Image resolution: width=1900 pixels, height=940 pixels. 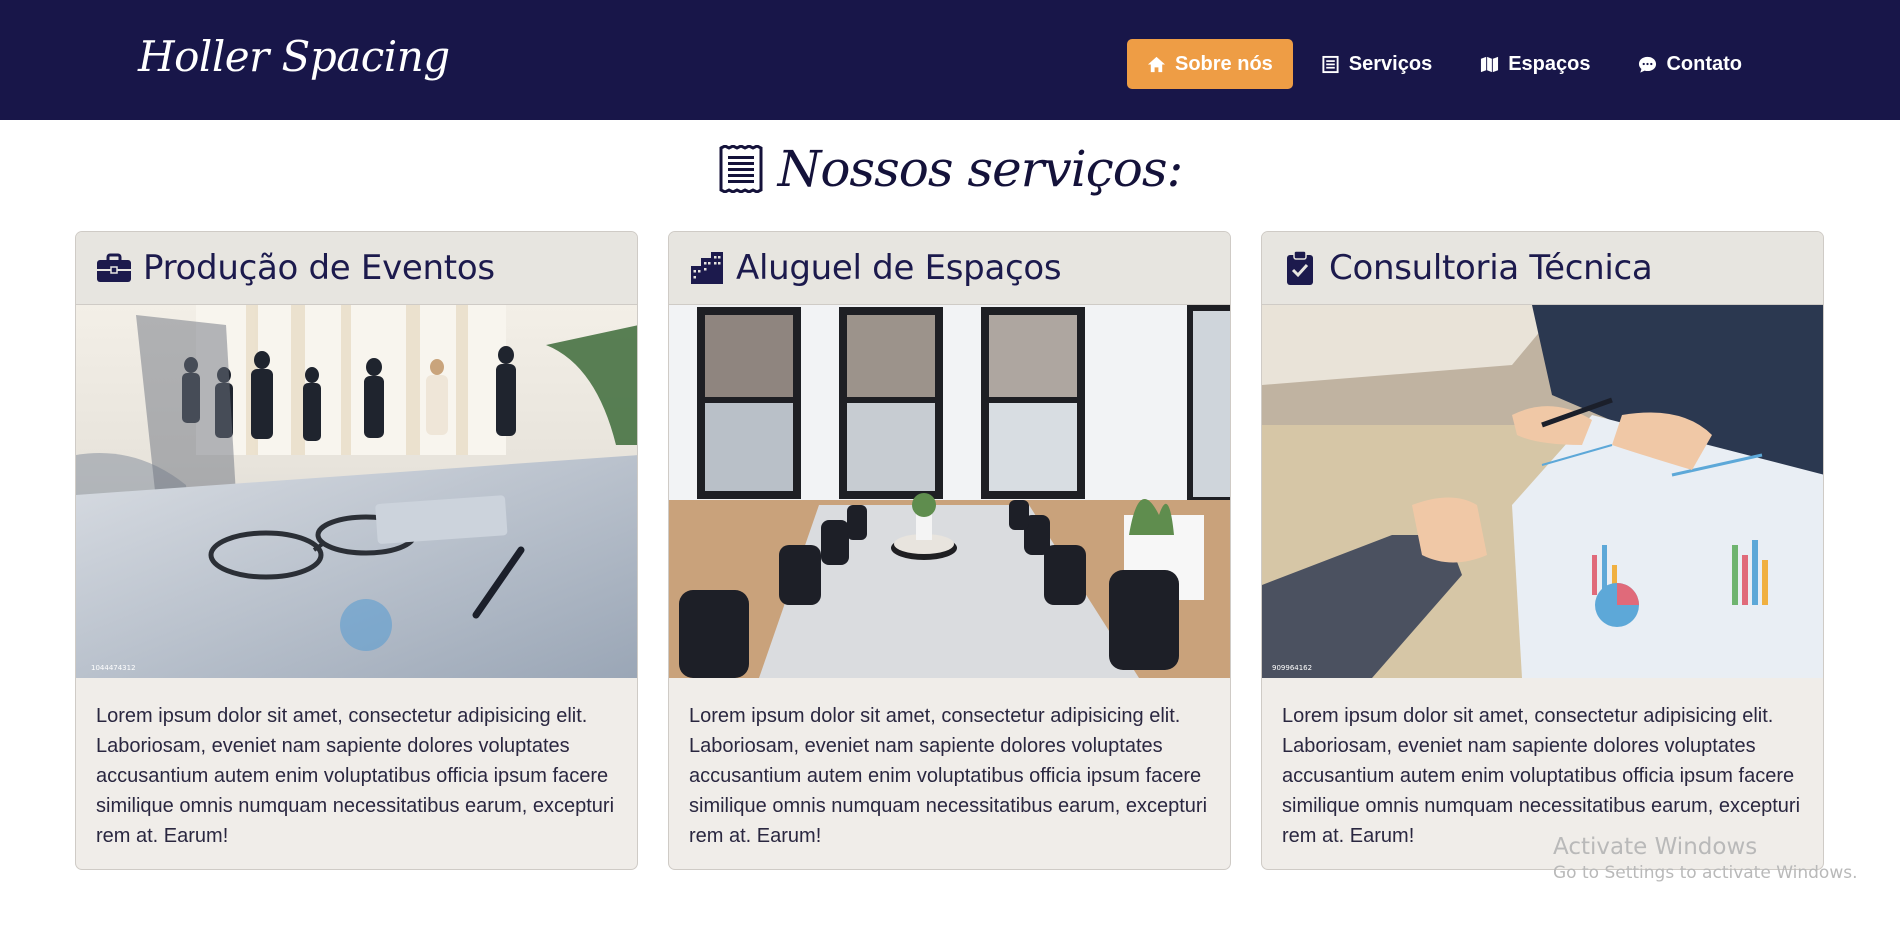 What do you see at coordinates (1489, 64) in the screenshot?
I see `map-icon` at bounding box center [1489, 64].